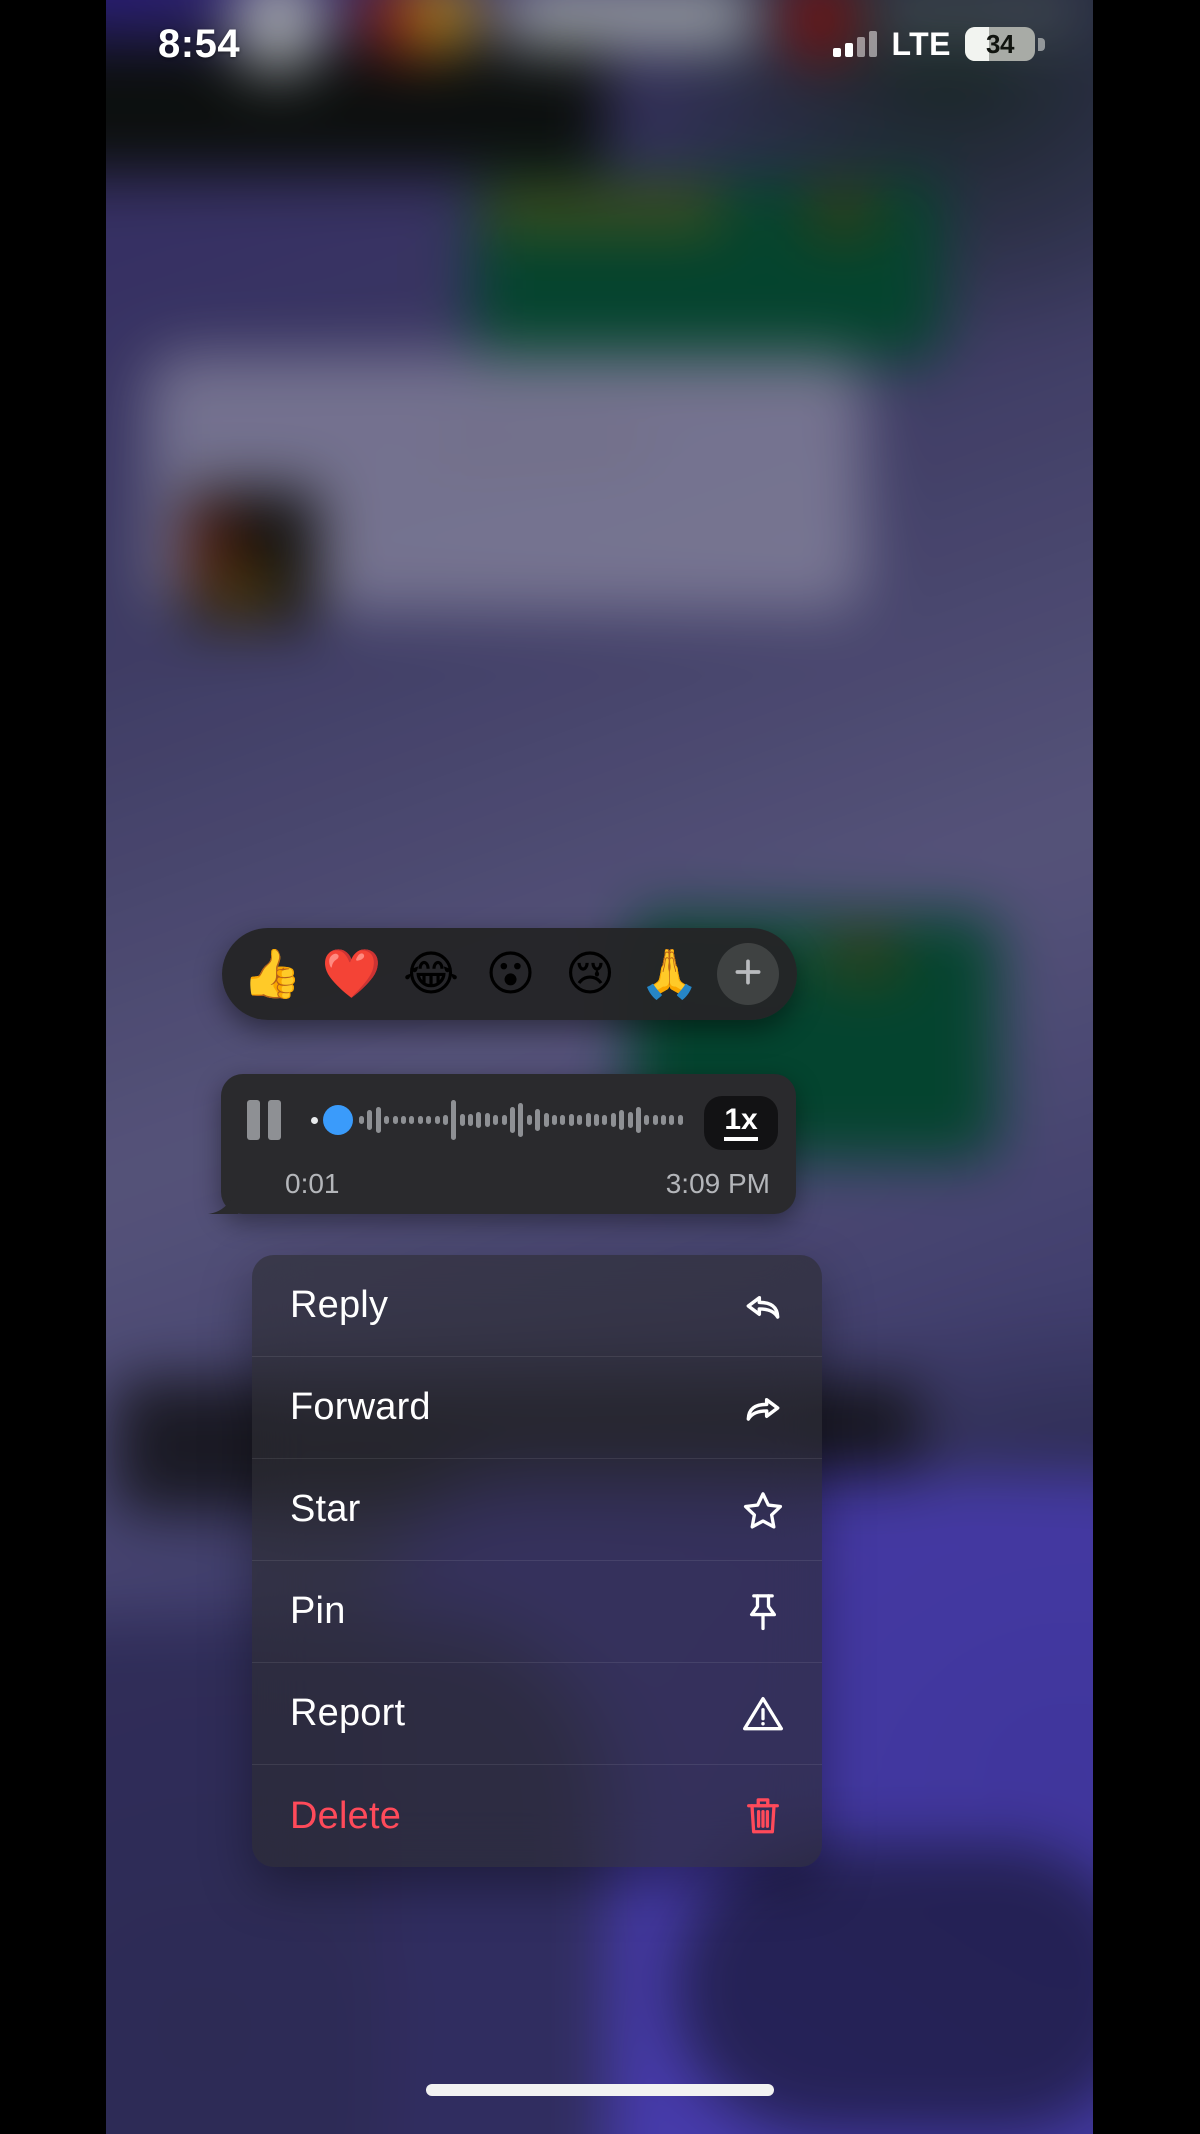 This screenshot has width=1200, height=2134. What do you see at coordinates (537, 1612) in the screenshot?
I see `menu-item-pin: Pin` at bounding box center [537, 1612].